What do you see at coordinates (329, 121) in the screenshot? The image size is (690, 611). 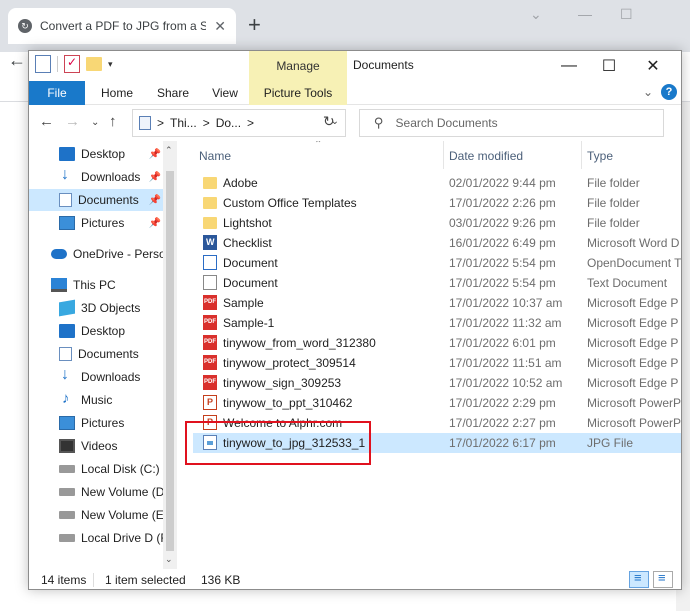 I see `refresh-icon: ↻` at bounding box center [329, 121].